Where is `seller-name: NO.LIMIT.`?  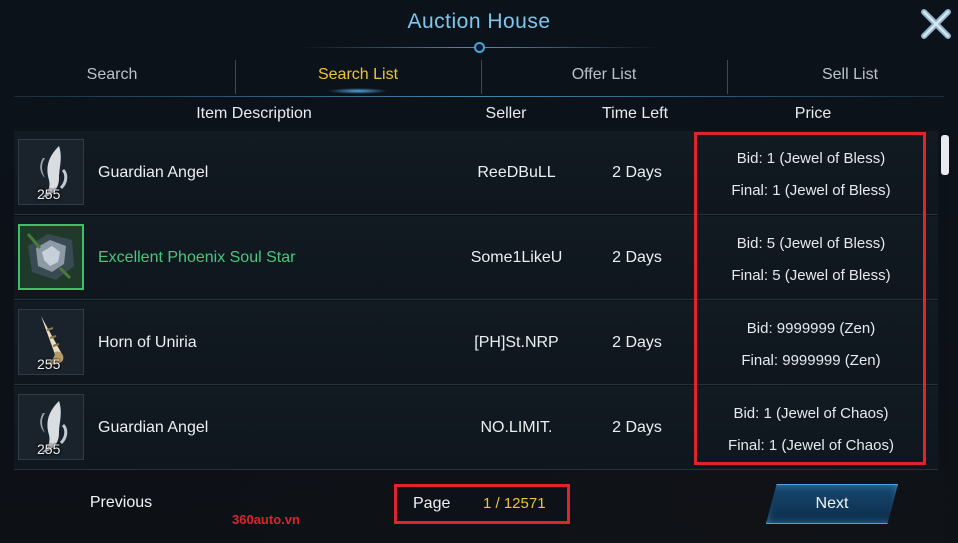
seller-name: NO.LIMIT. is located at coordinates (516, 427).